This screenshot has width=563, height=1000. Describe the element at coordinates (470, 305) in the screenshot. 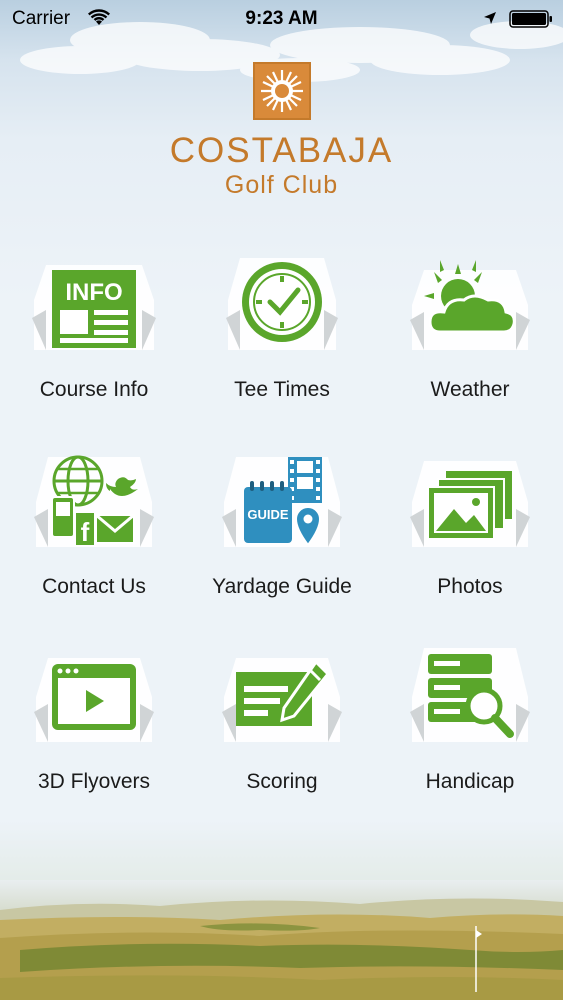

I see `sun-cloud-icon` at that location.